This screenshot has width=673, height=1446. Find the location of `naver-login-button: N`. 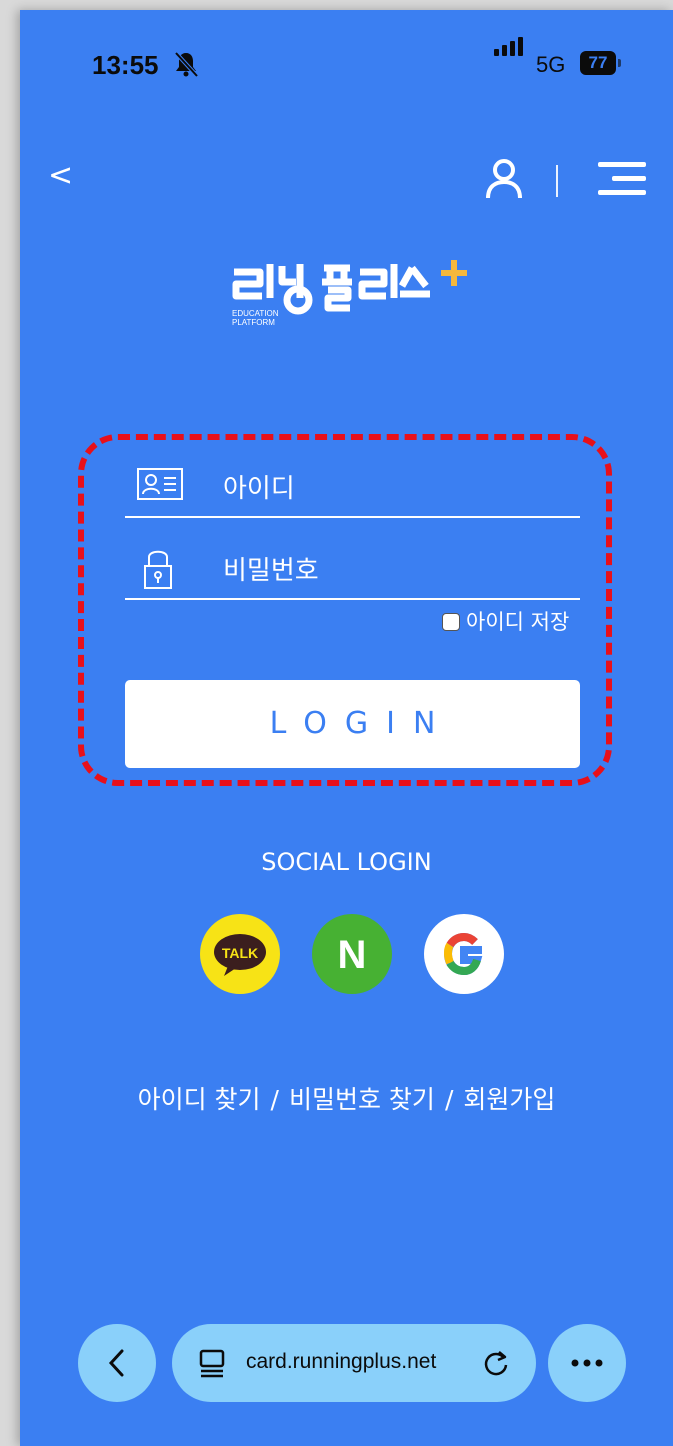

naver-login-button: N is located at coordinates (352, 954).